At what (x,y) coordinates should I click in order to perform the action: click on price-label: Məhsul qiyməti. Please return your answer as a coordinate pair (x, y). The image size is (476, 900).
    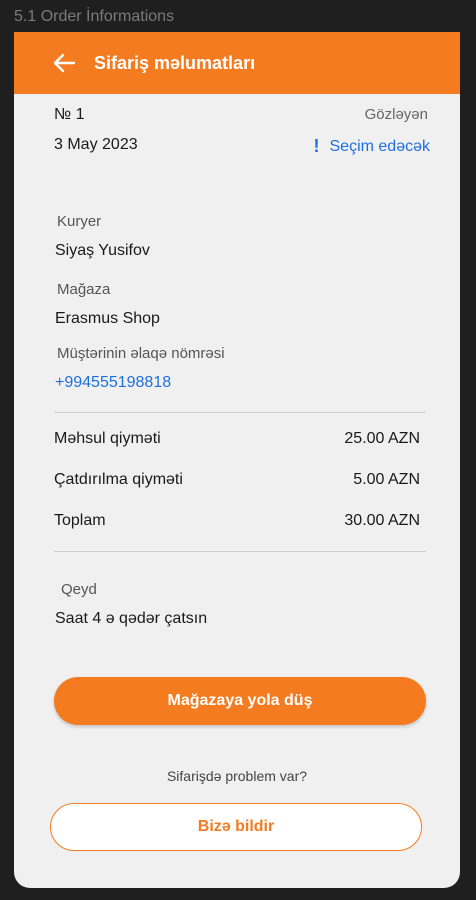
    Looking at the image, I should click on (107, 438).